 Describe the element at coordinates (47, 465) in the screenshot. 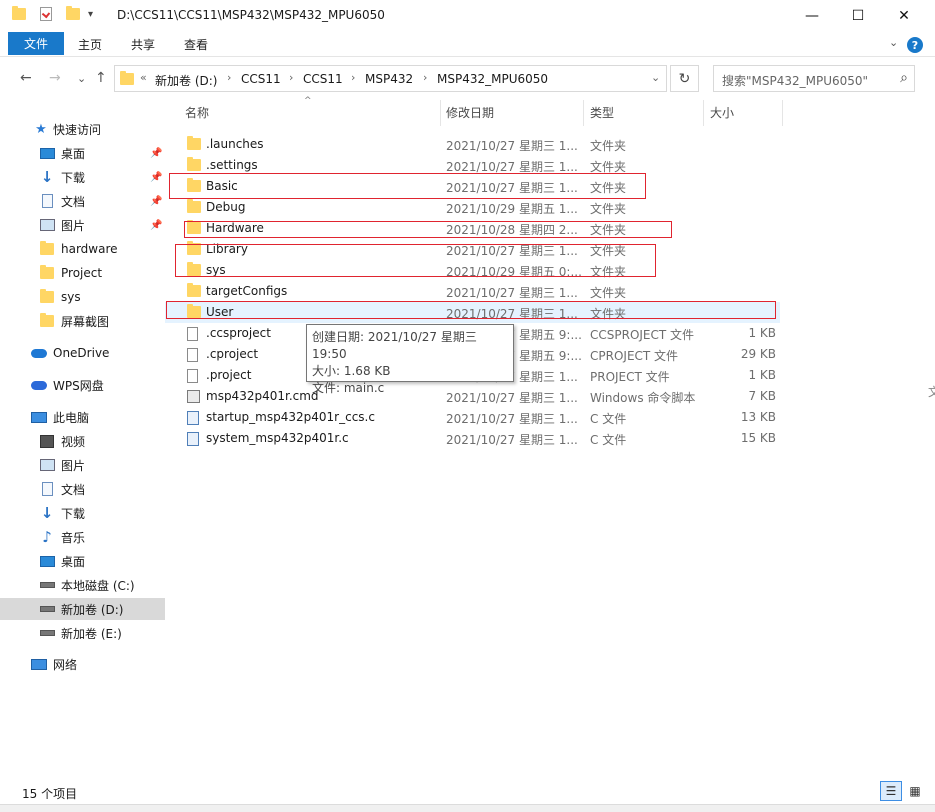

I see `picture-icon` at that location.